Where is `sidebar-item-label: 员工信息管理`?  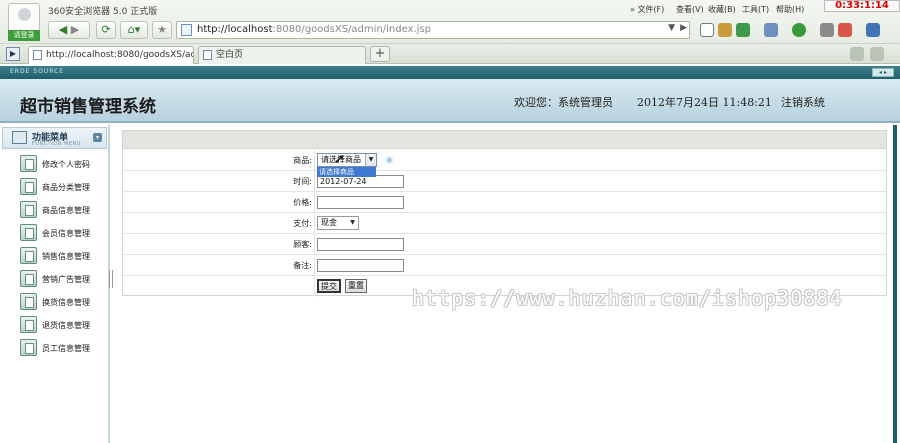
sidebar-item-label: 员工信息管理 is located at coordinates (66, 348).